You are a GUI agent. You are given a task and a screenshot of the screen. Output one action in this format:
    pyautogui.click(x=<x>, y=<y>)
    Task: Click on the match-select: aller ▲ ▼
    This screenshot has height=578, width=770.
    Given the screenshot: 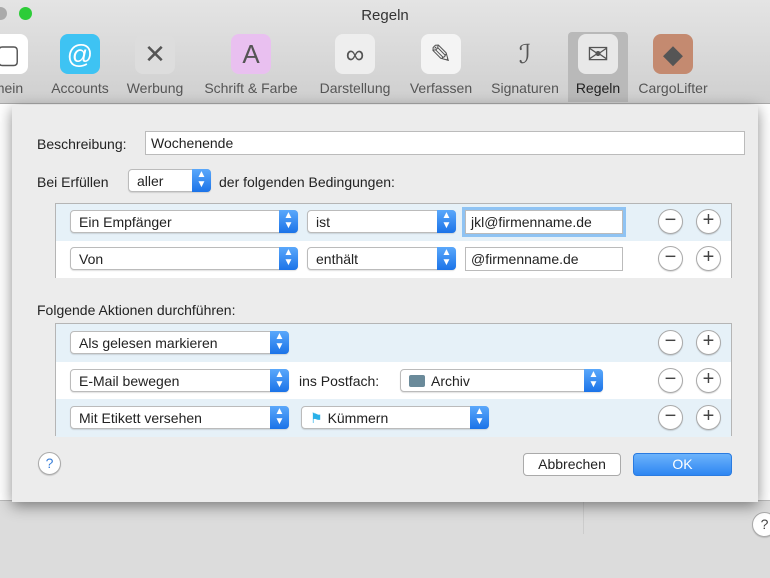 What is the action you would take?
    pyautogui.click(x=169, y=180)
    